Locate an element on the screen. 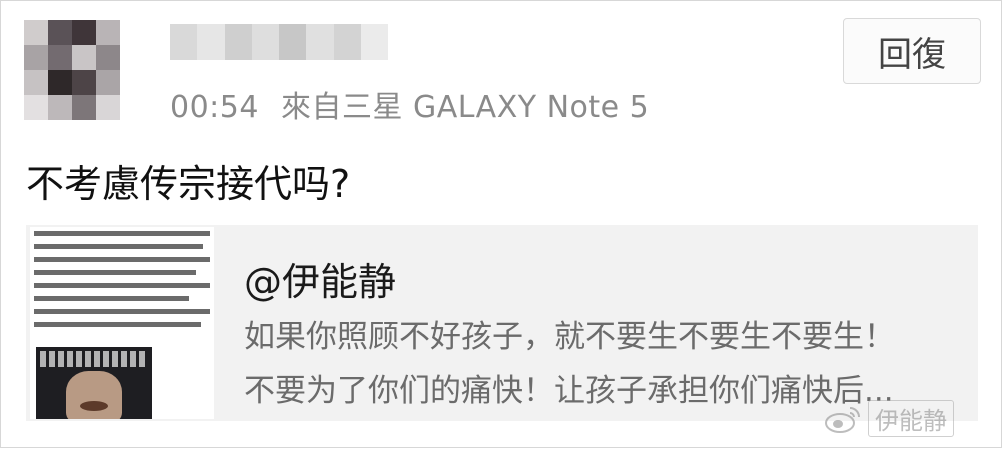  shared-post-author: @伊能静 is located at coordinates (320, 278).